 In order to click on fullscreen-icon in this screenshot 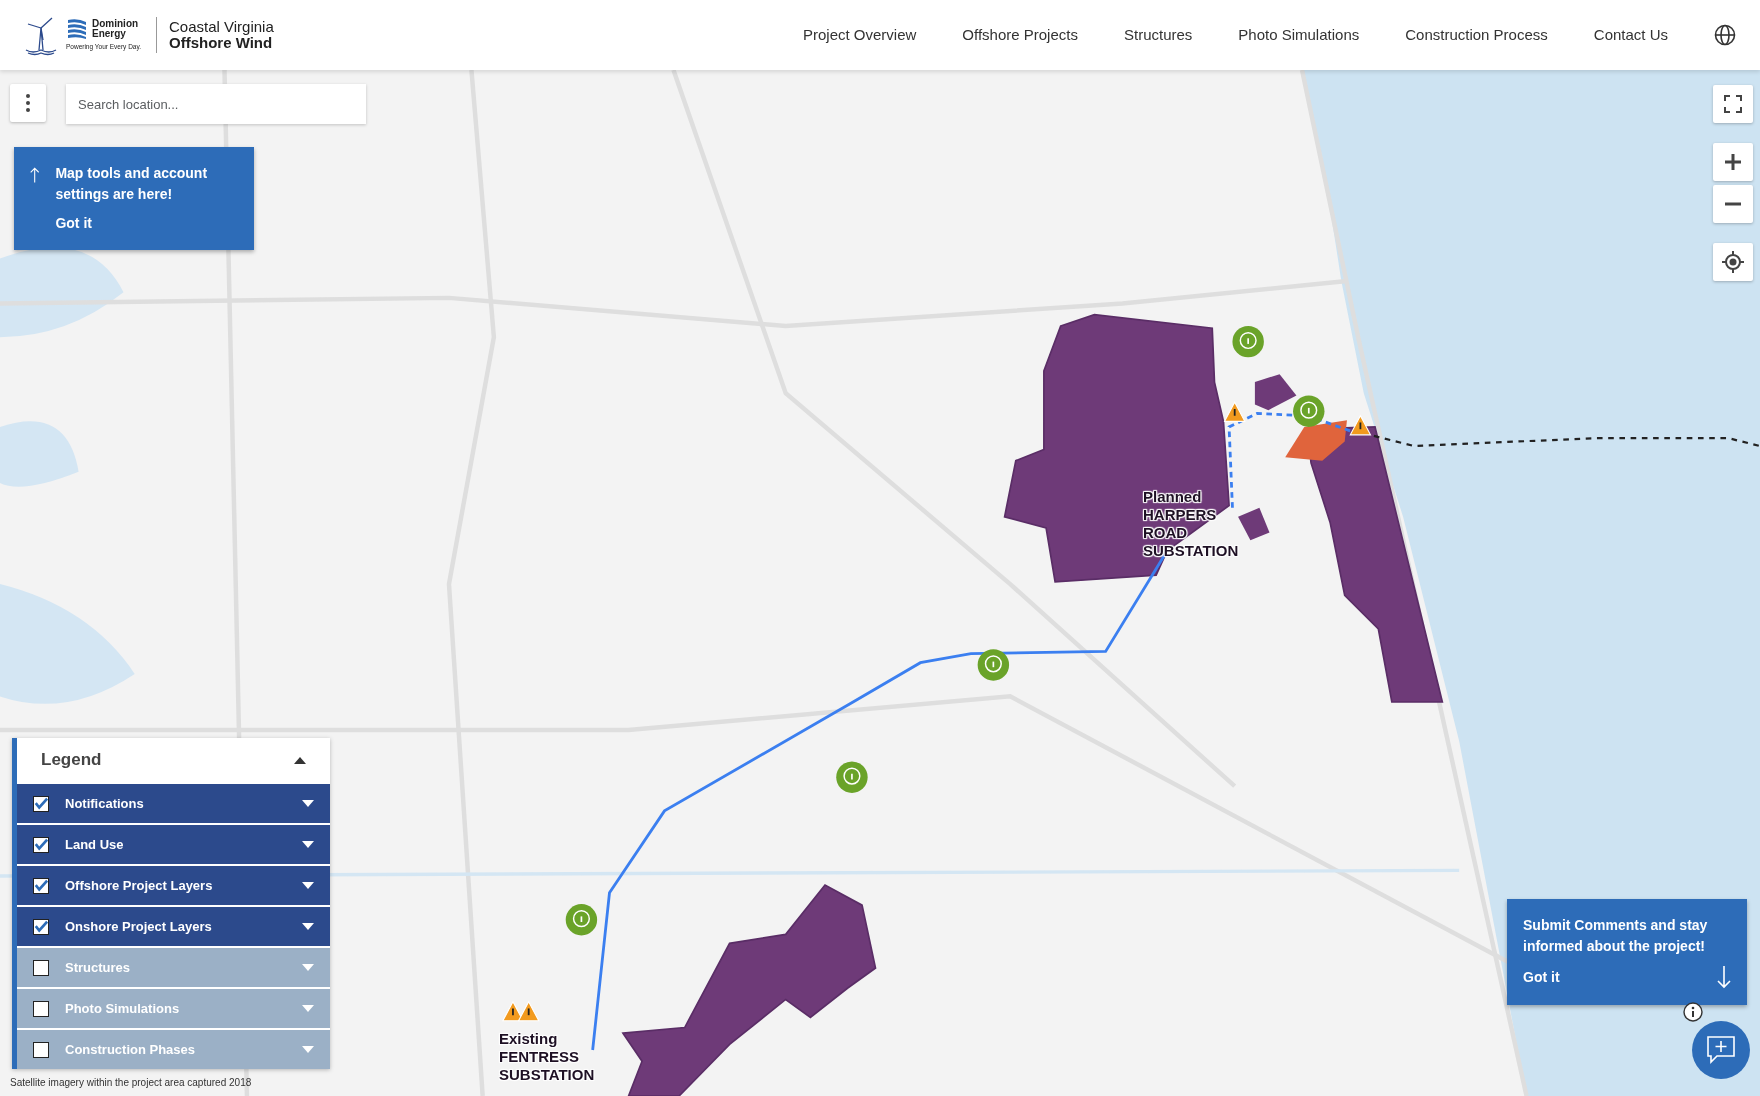, I will do `click(1733, 104)`.